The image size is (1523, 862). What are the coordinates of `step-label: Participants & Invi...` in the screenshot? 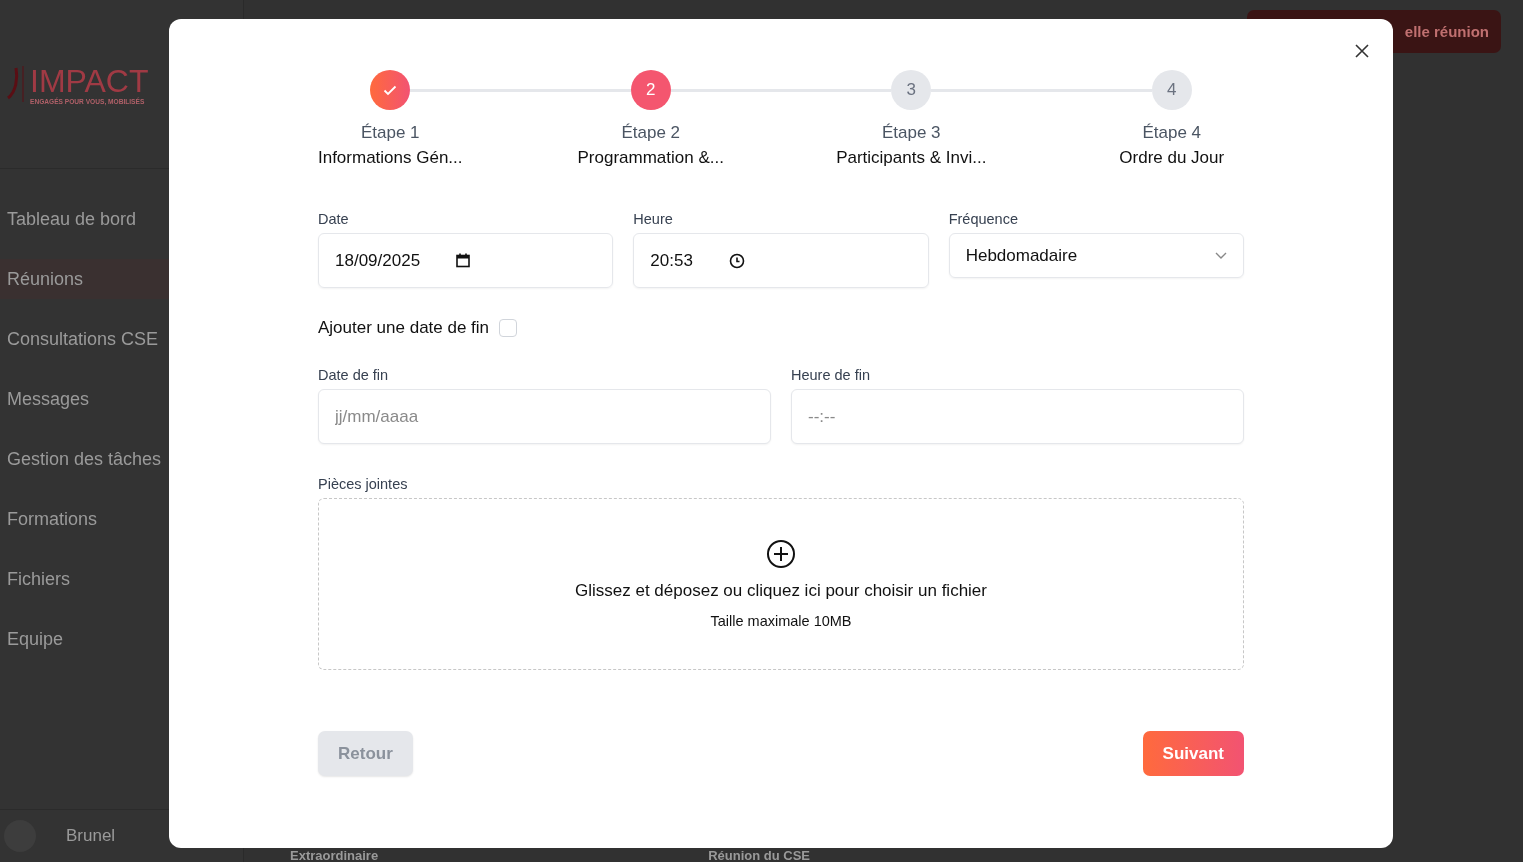 It's located at (911, 158).